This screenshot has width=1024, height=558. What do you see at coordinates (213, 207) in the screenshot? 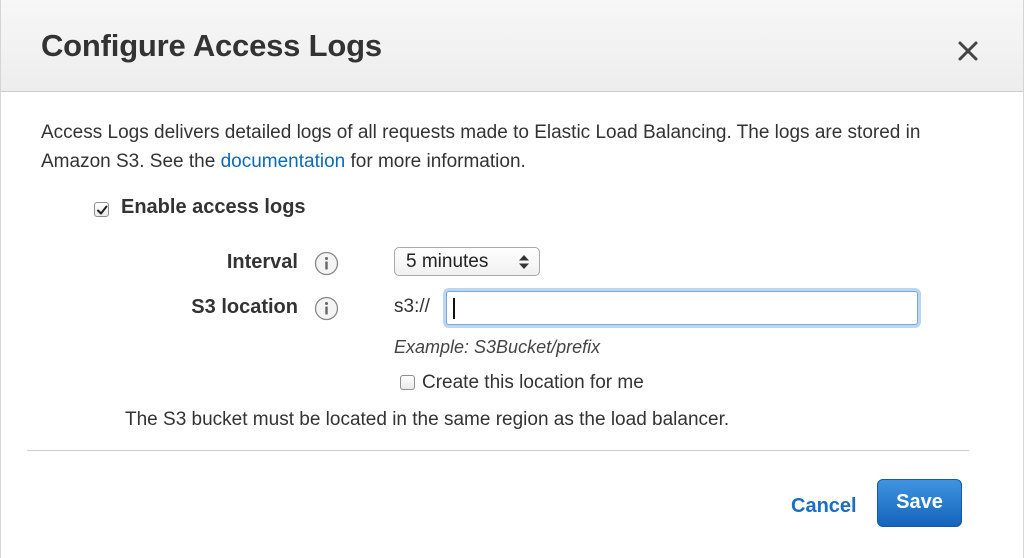
I see `enable-access-logs-label: Enable access logs` at bounding box center [213, 207].